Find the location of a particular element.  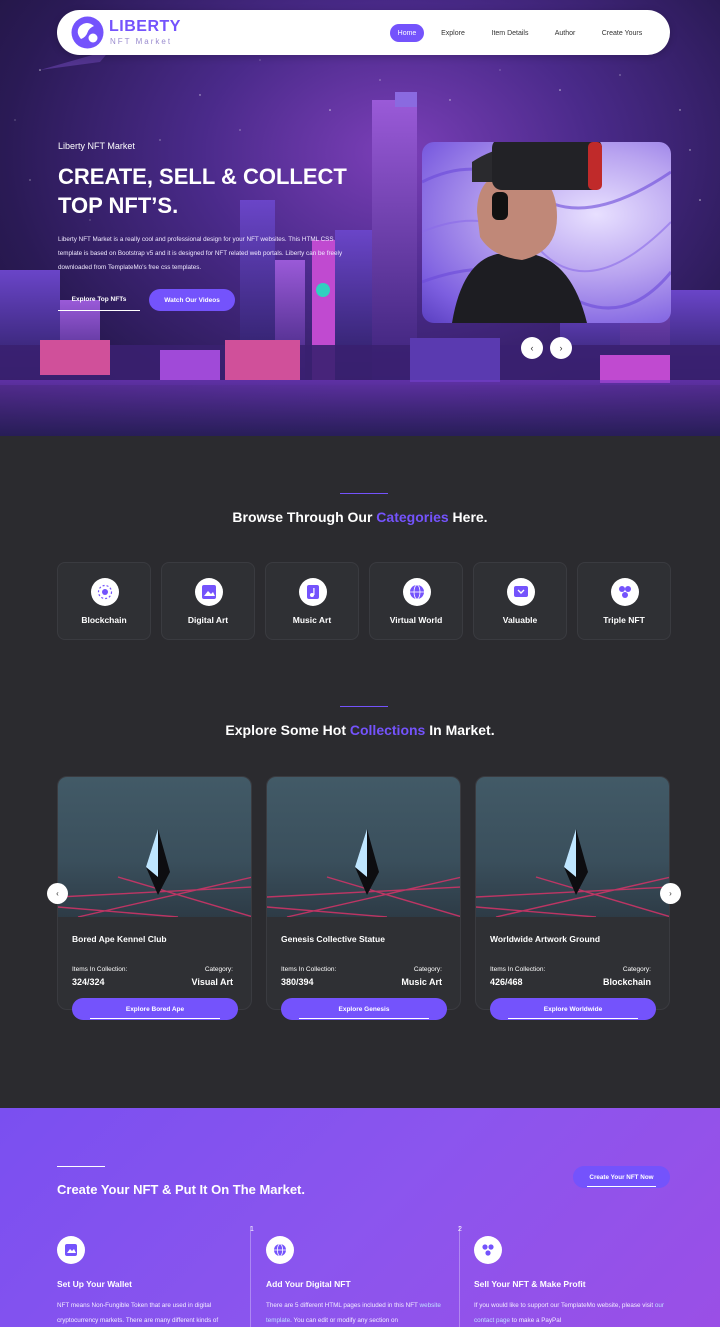

blockchain-icon is located at coordinates (105, 592).